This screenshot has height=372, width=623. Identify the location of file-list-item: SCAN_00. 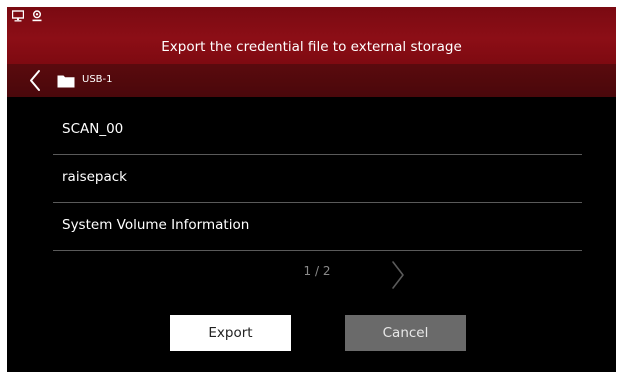
(317, 131).